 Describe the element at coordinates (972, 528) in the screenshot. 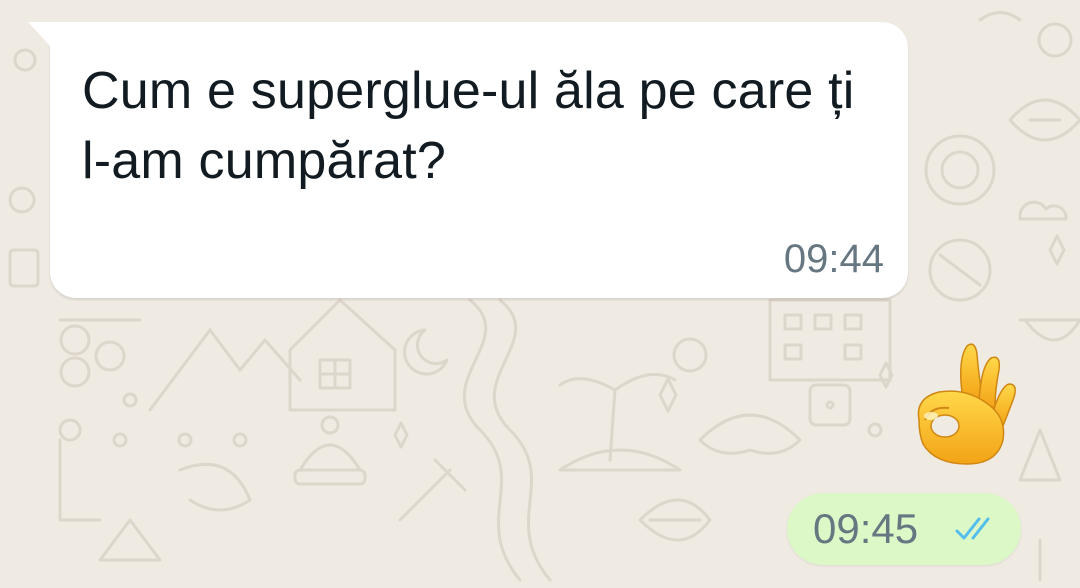

I see `double-check-read-icon` at that location.